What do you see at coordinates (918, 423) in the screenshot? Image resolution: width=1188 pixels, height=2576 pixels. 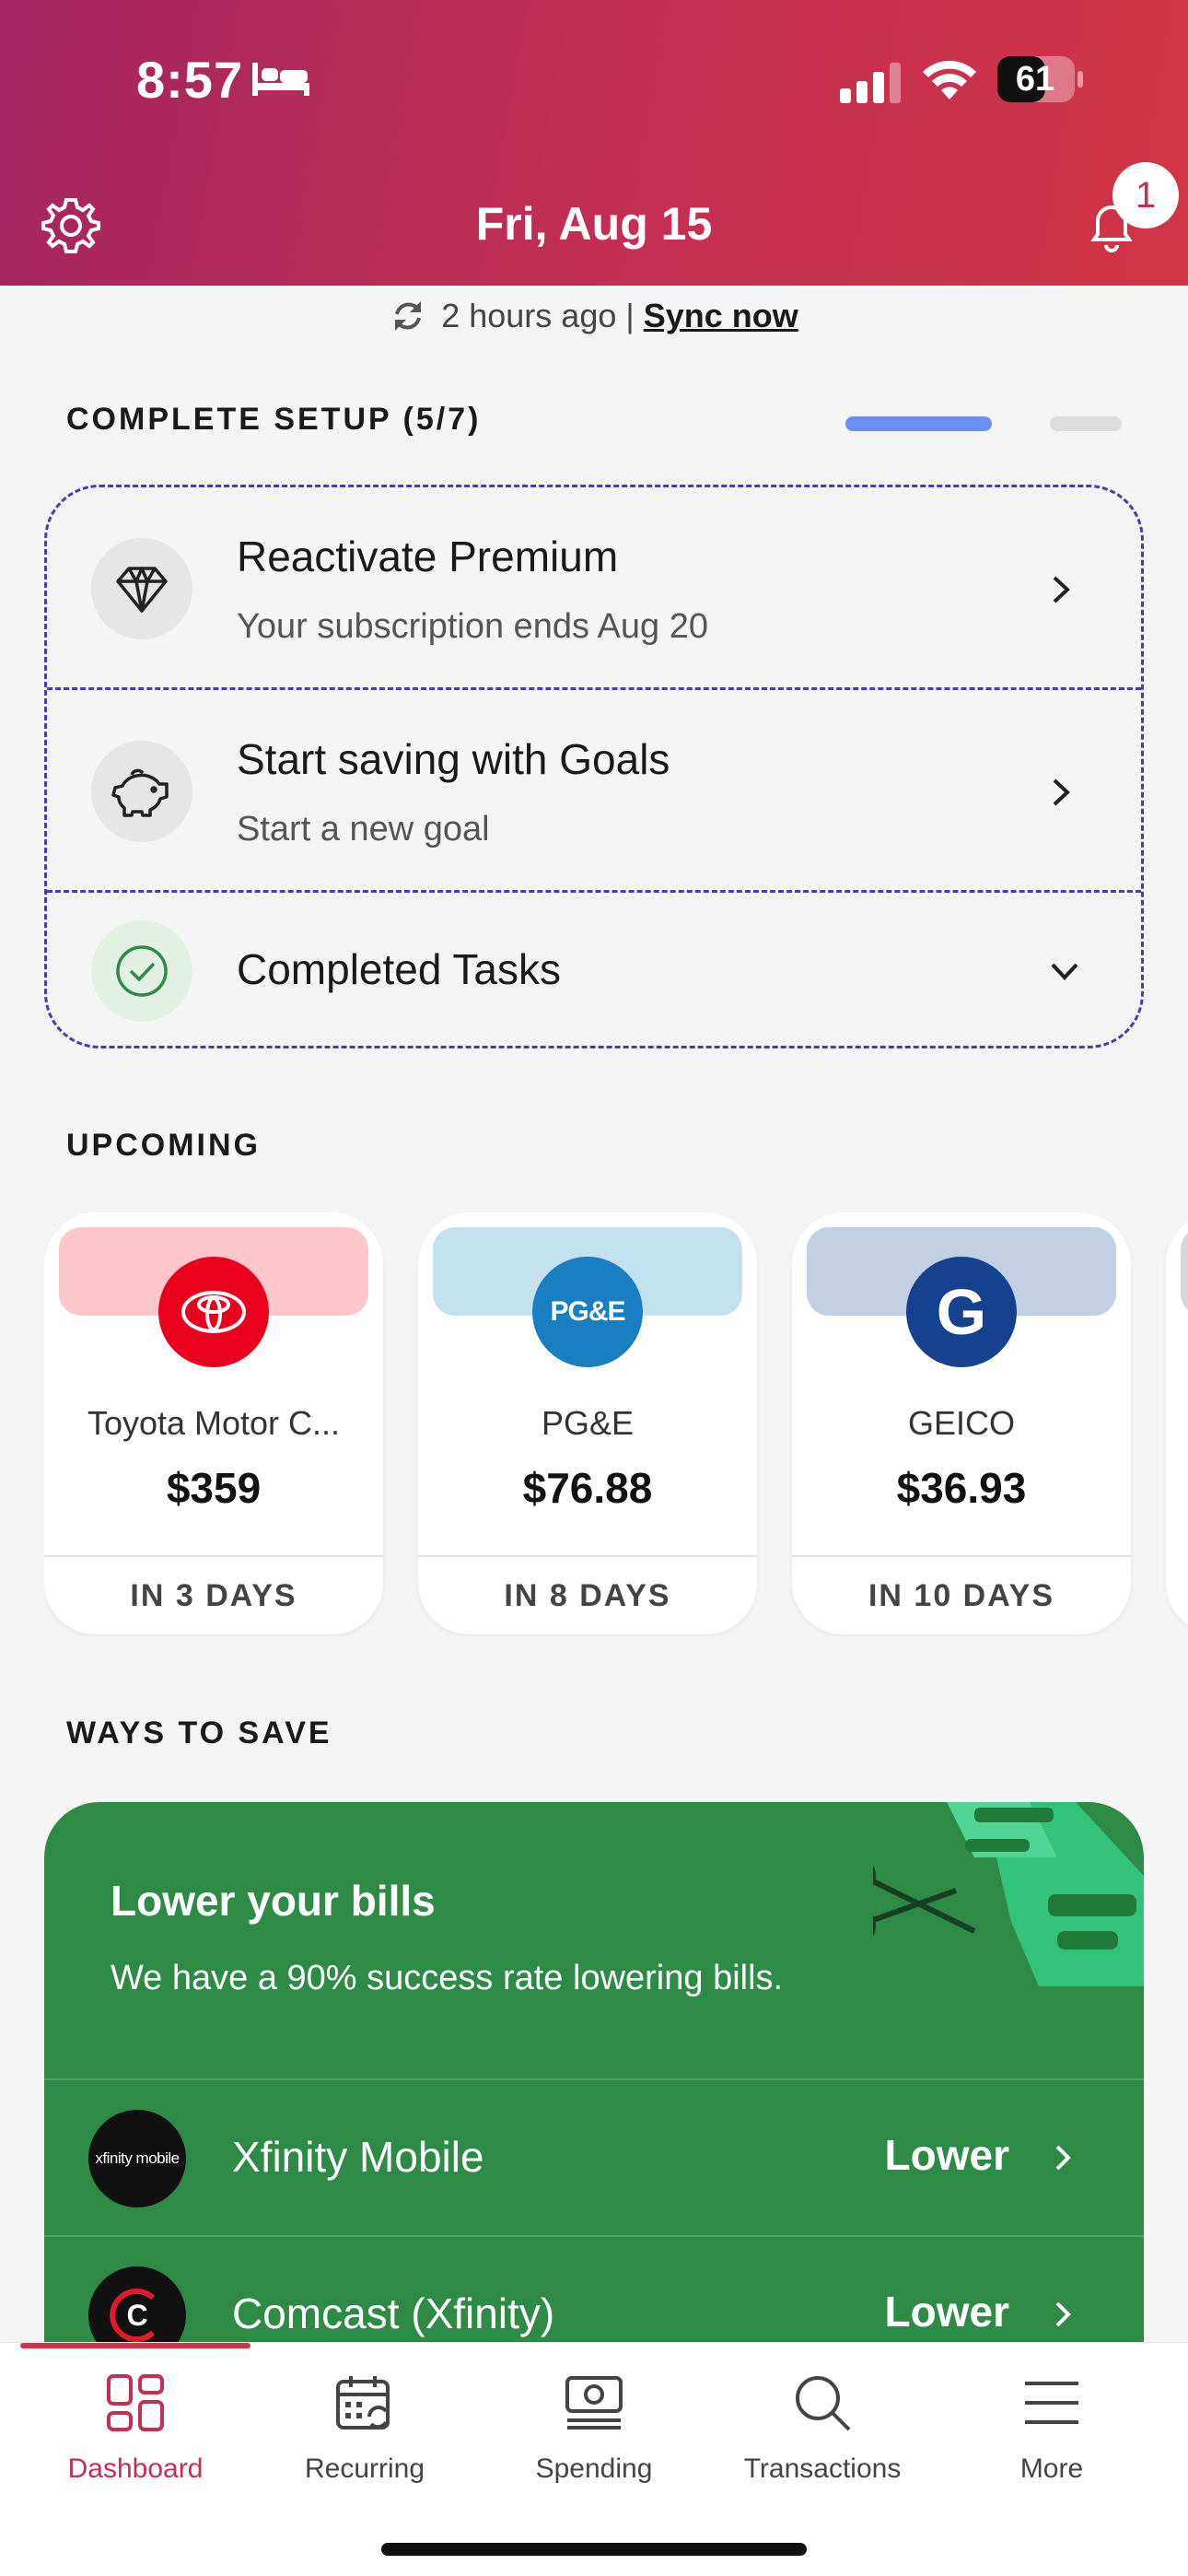 I see `progress-fill` at bounding box center [918, 423].